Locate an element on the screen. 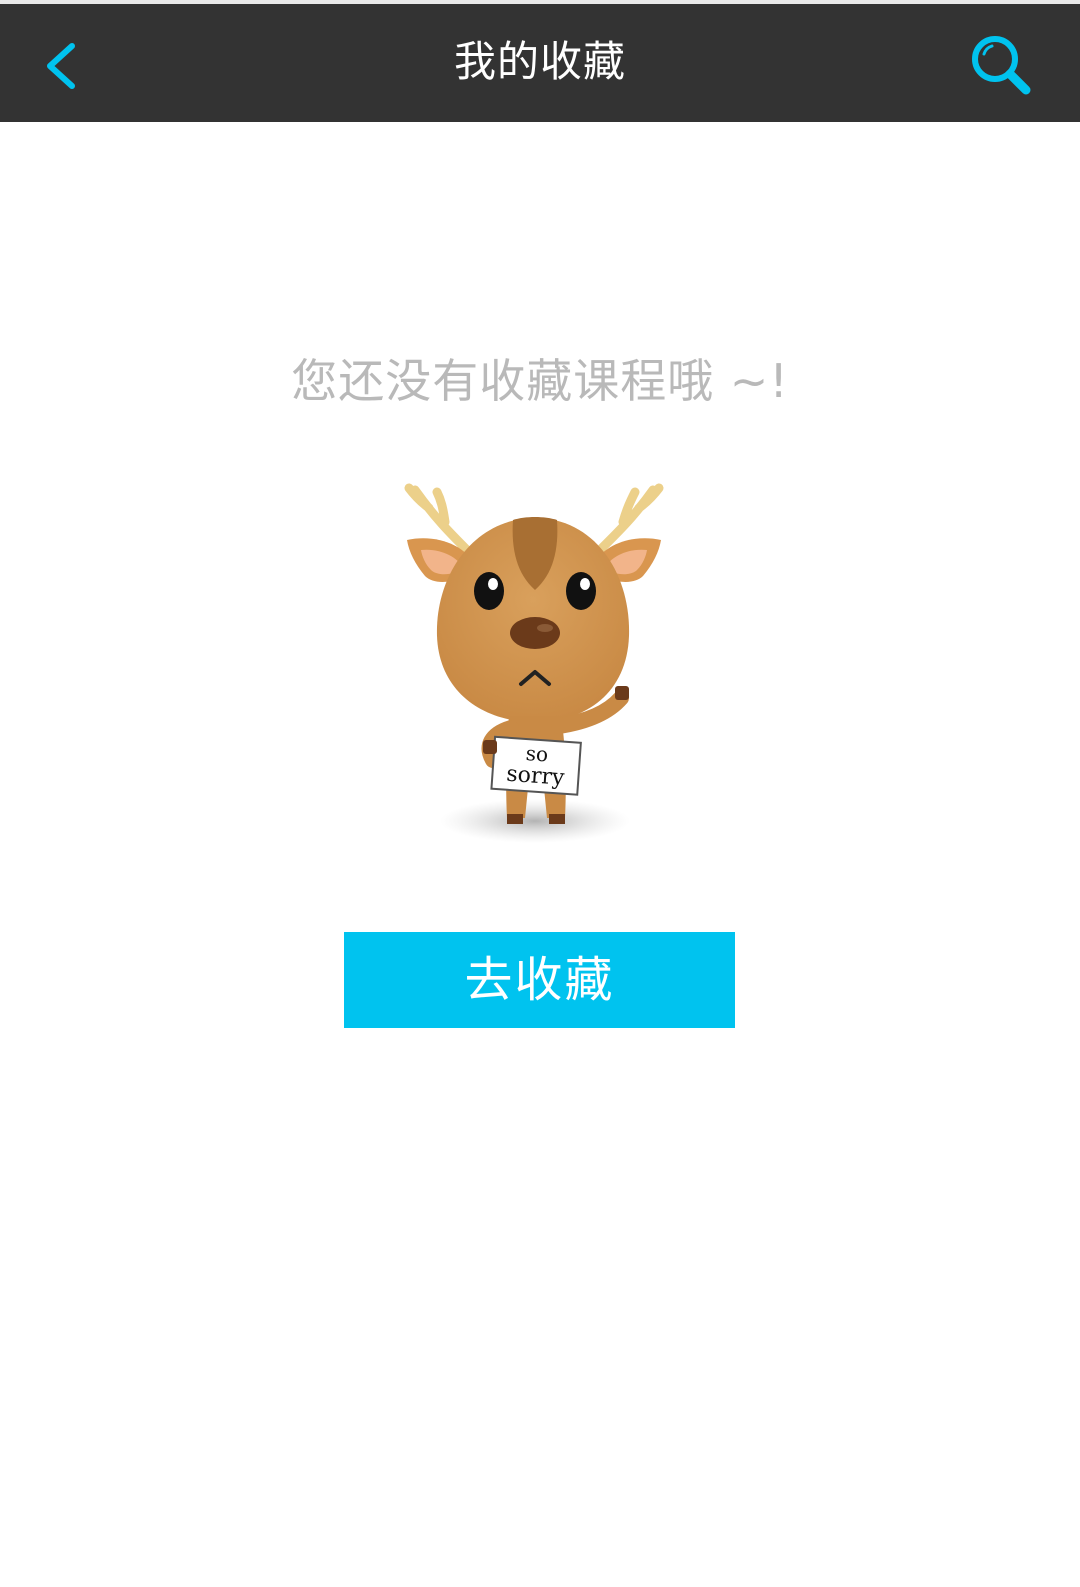  deer-mascot-illustration: so sorry is located at coordinates (540, 668).